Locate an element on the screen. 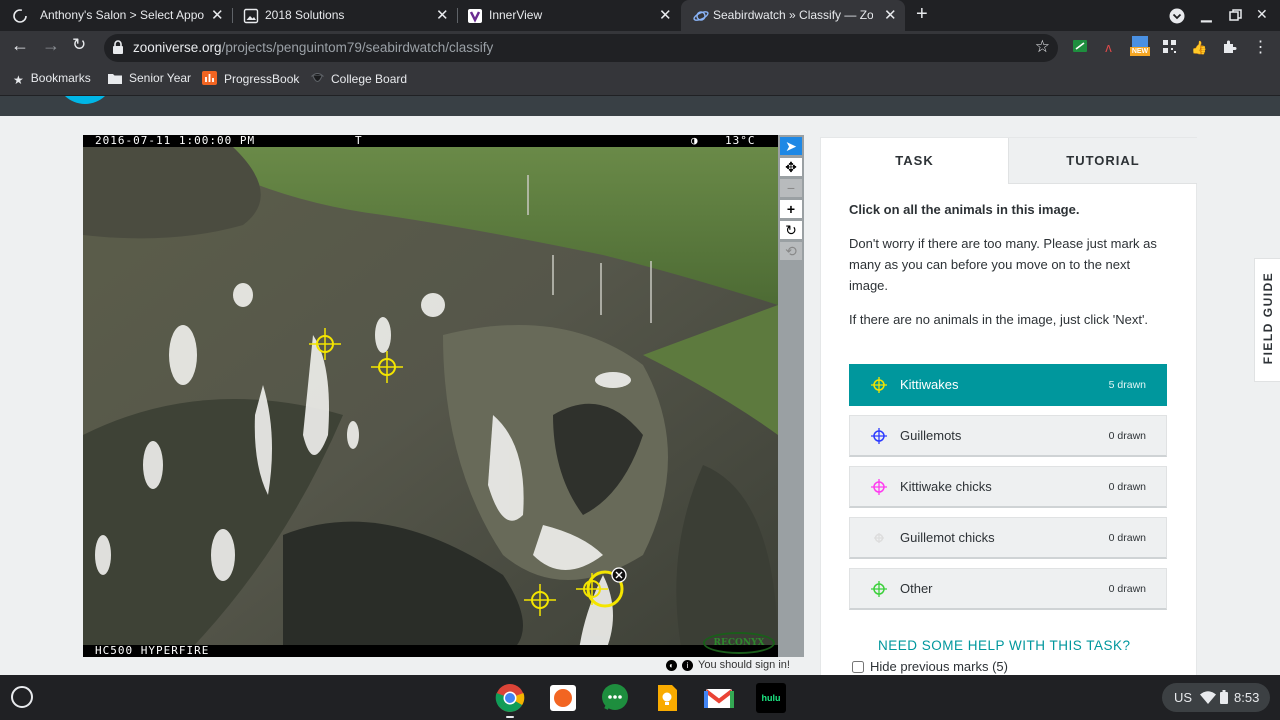 This screenshot has height=720, width=1280. rotate-icon: ↻ is located at coordinates (791, 230).